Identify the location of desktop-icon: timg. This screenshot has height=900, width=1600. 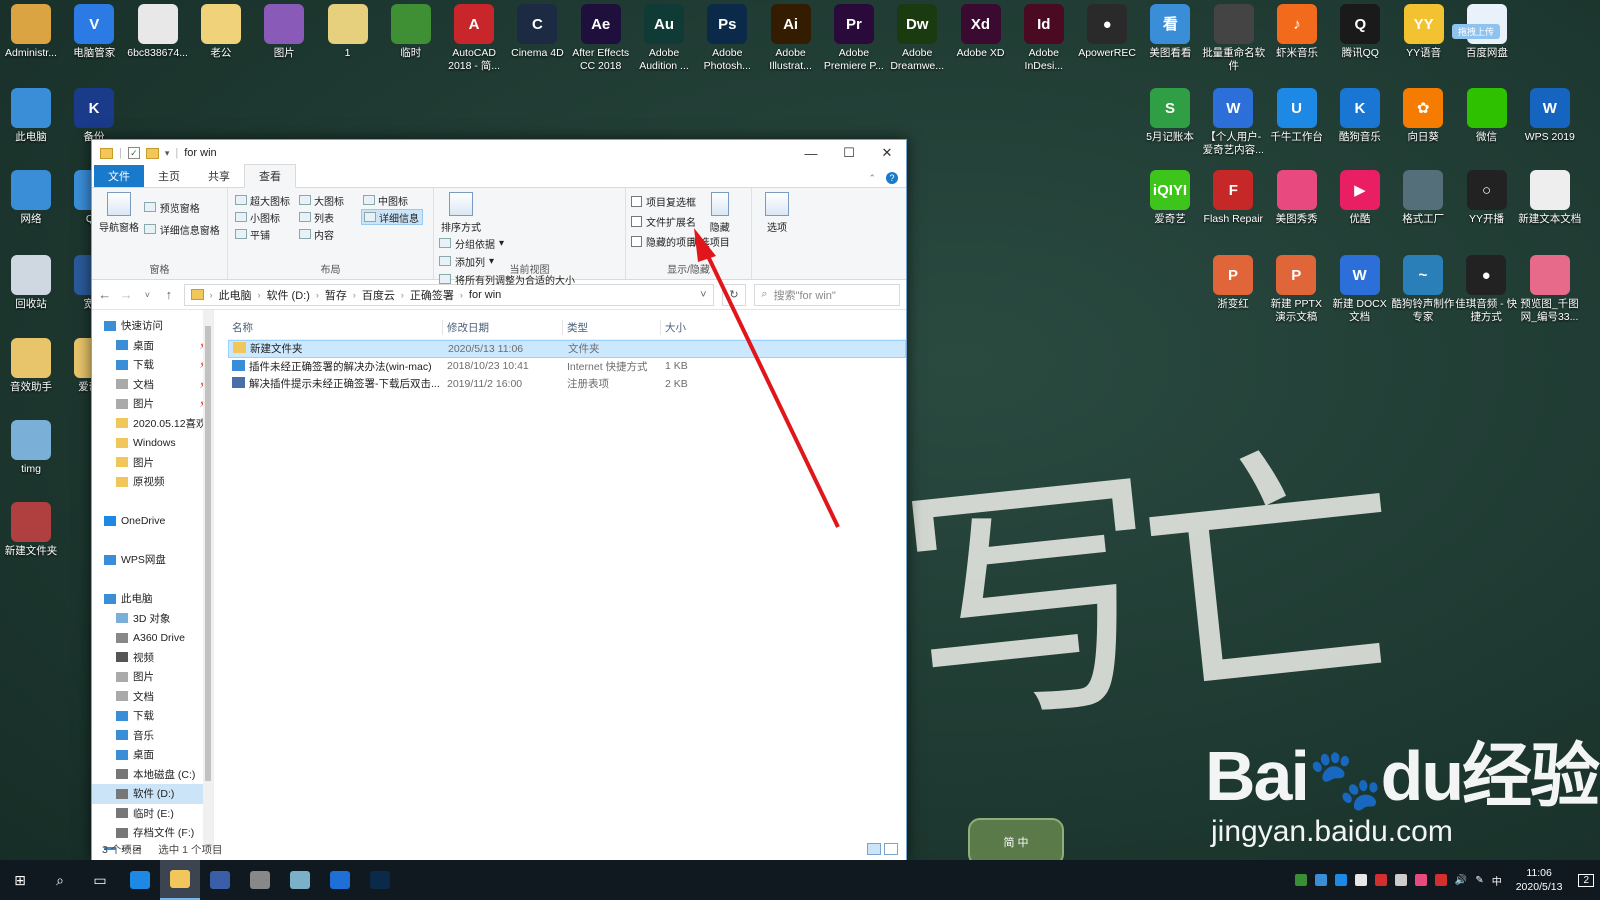
(31, 448).